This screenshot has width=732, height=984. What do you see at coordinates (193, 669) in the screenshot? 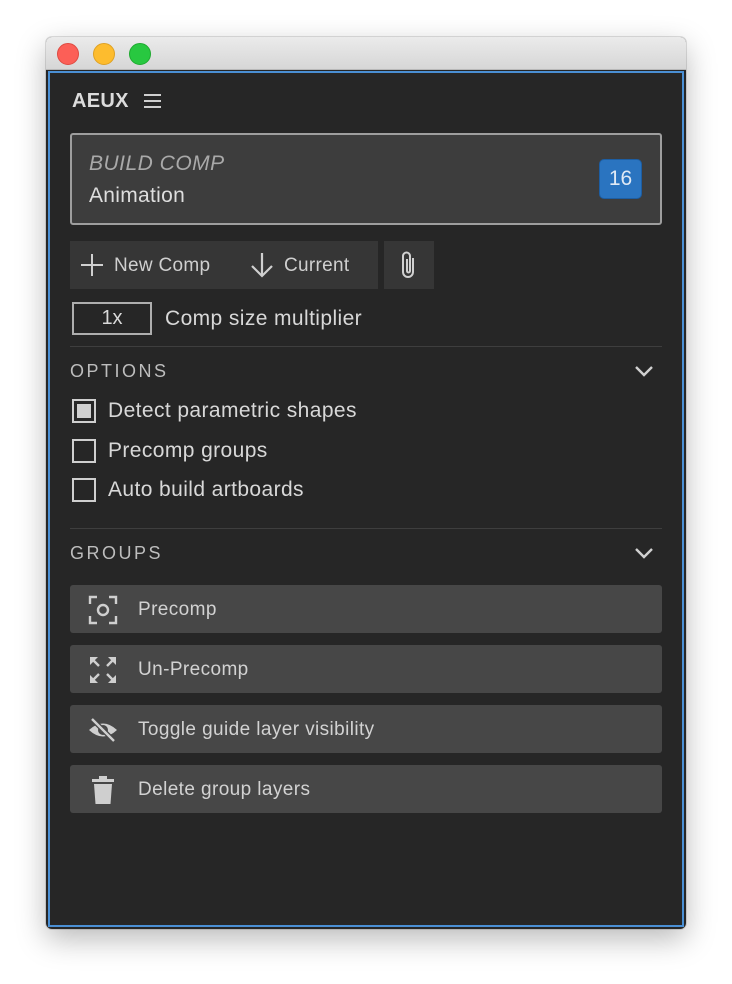
I see `un-precomp-label: Un-Precomp` at bounding box center [193, 669].